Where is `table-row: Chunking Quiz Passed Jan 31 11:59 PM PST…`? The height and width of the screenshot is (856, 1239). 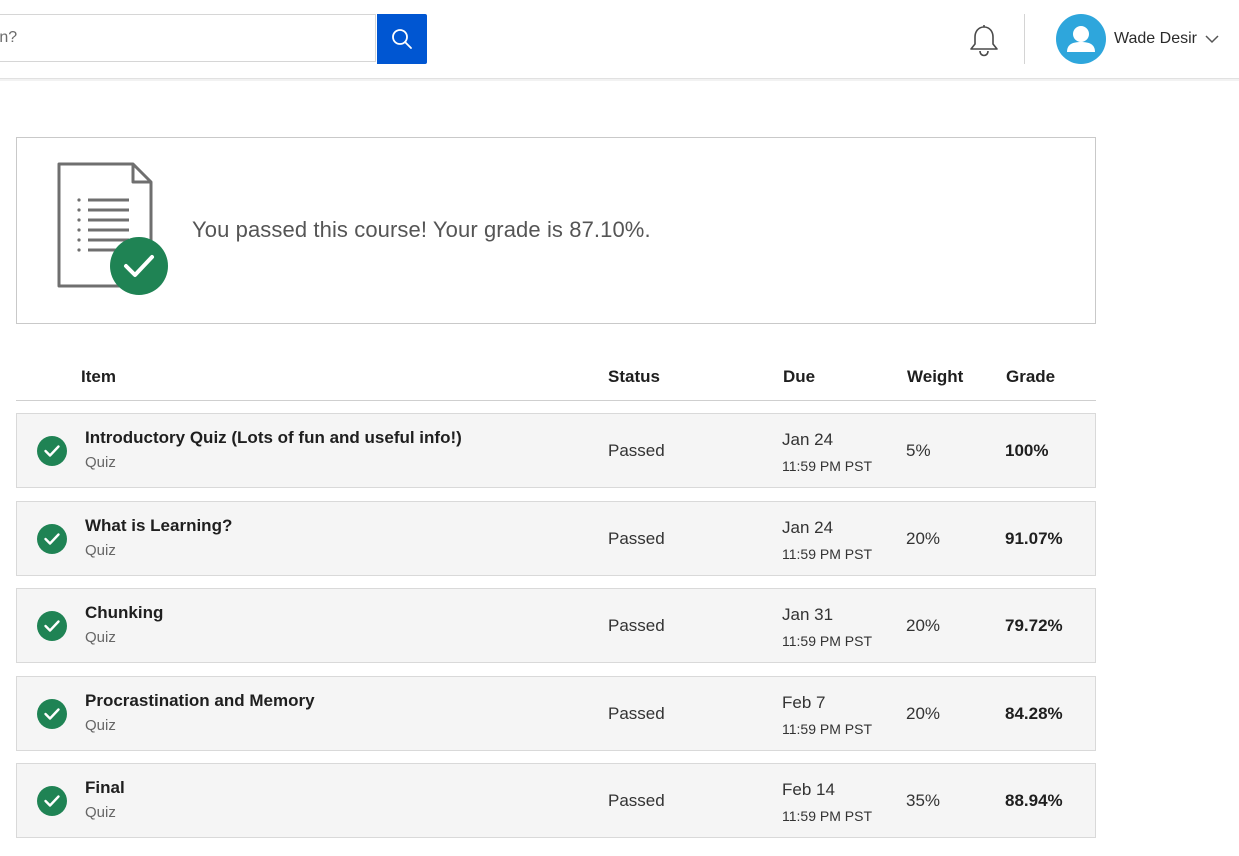 table-row: Chunking Quiz Passed Jan 31 11:59 PM PST… is located at coordinates (556, 625).